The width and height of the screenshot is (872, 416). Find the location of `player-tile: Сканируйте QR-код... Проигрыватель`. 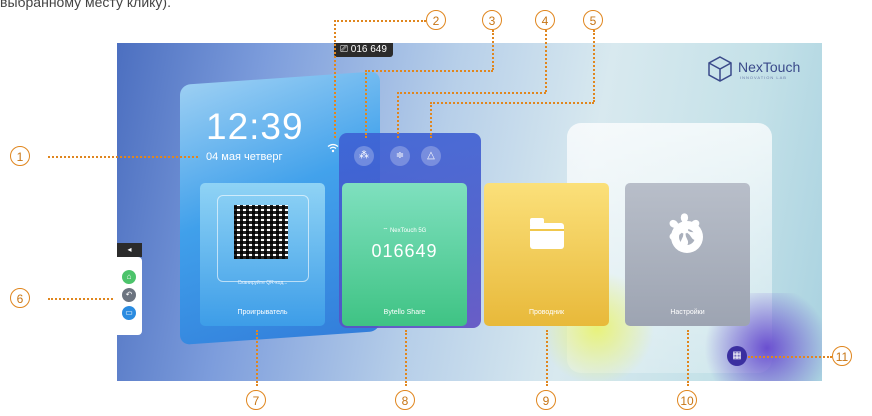

player-tile: Сканируйте QR-код... Проигрыватель is located at coordinates (262, 254).